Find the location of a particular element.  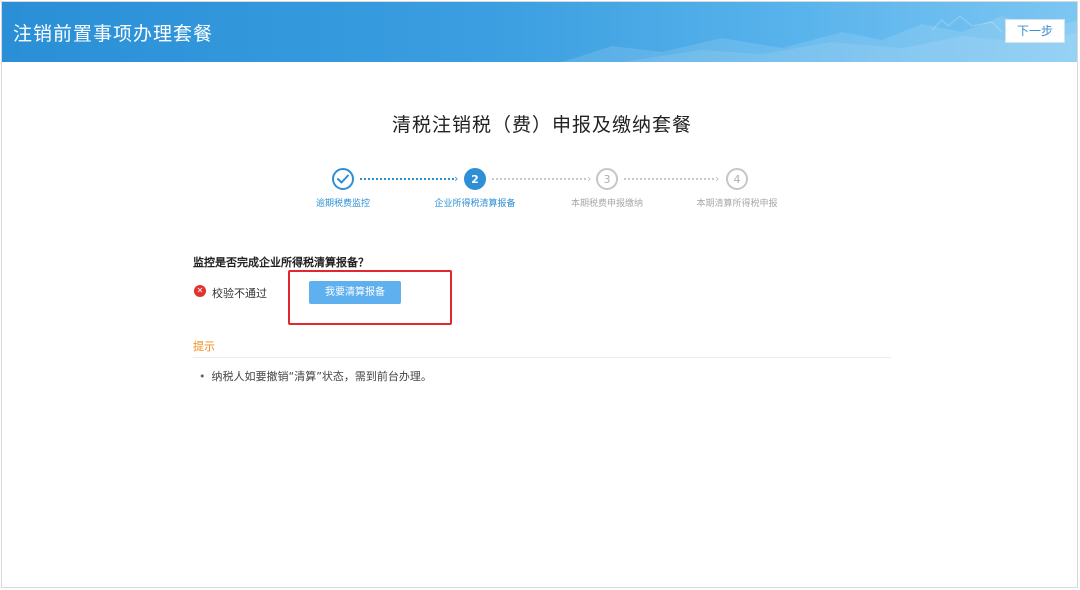

tips-divider is located at coordinates (542, 357).